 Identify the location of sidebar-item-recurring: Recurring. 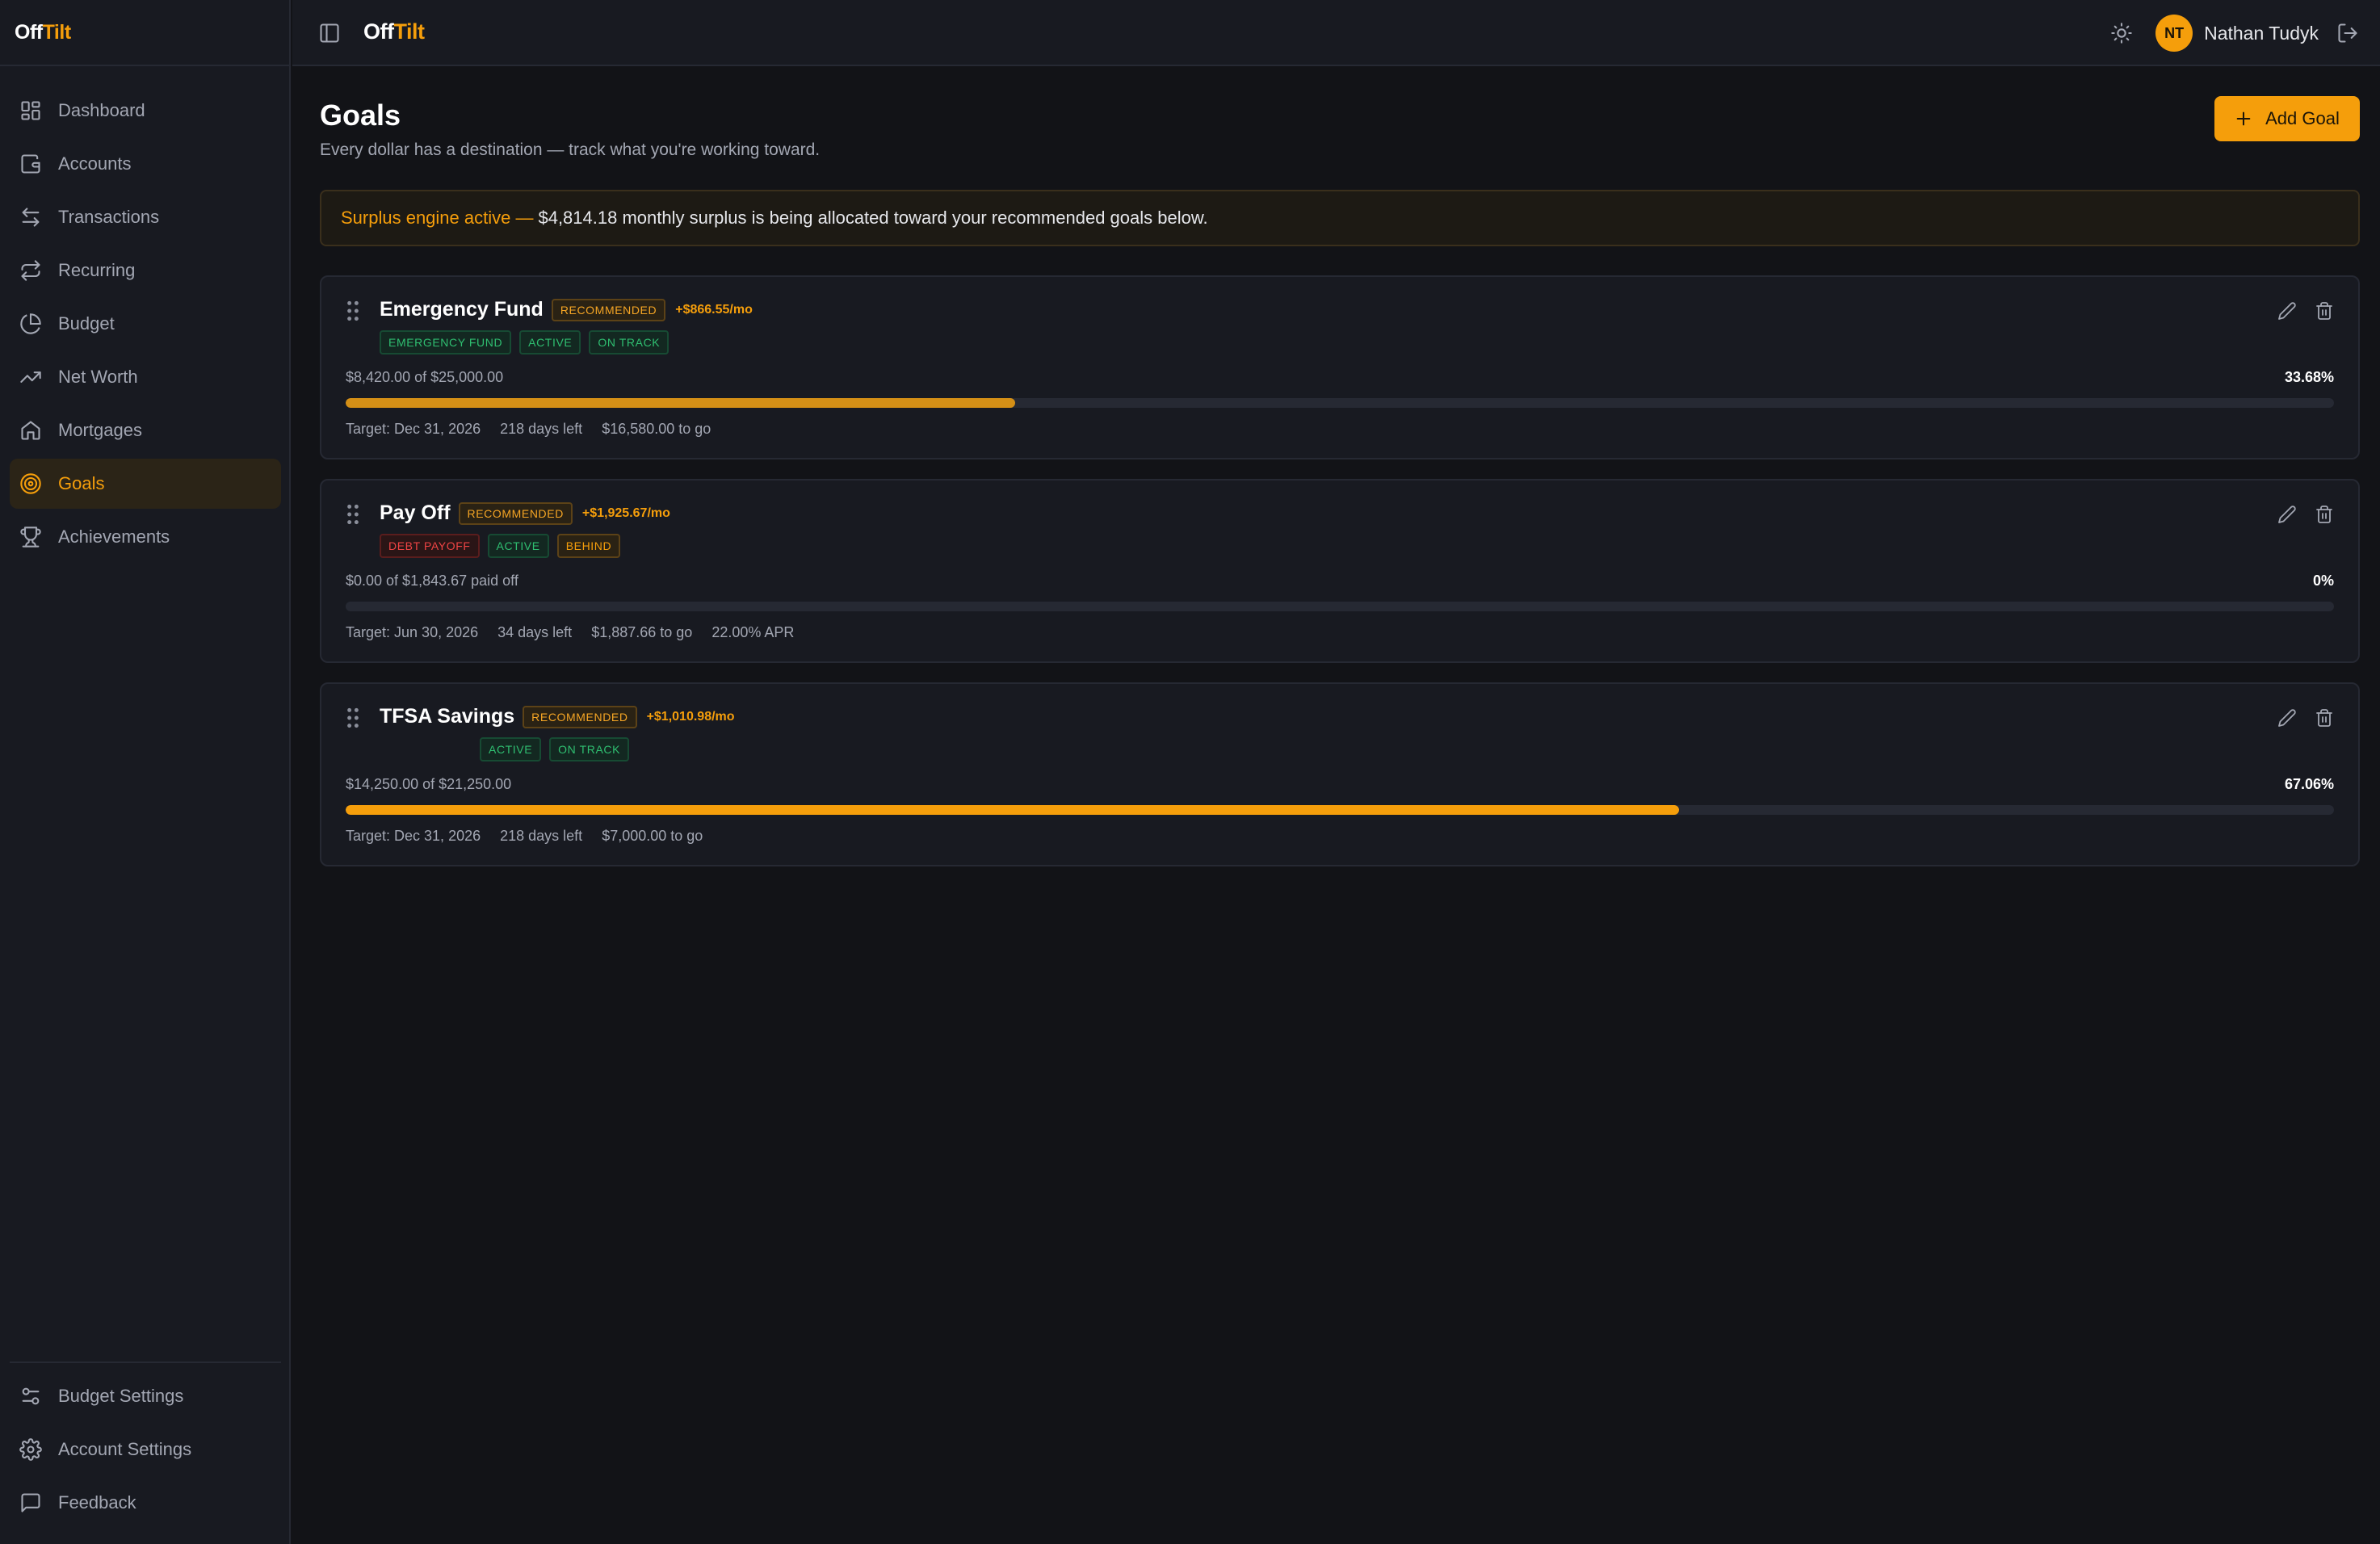
(145, 270).